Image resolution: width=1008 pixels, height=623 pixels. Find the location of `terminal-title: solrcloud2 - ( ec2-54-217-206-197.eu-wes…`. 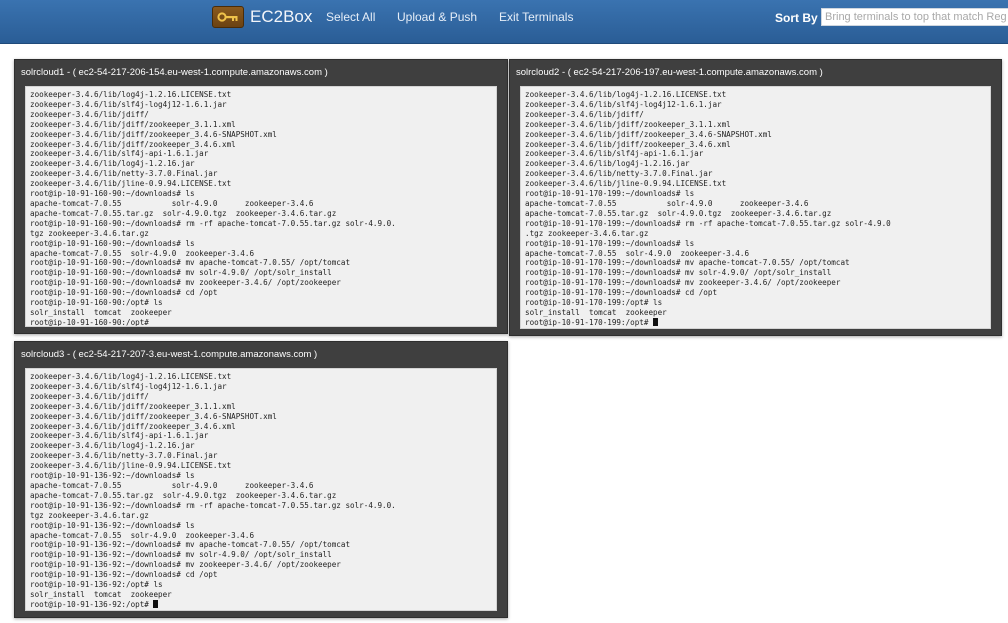

terminal-title: solrcloud2 - ( ec2-54-217-206-197.eu-wes… is located at coordinates (669, 72).